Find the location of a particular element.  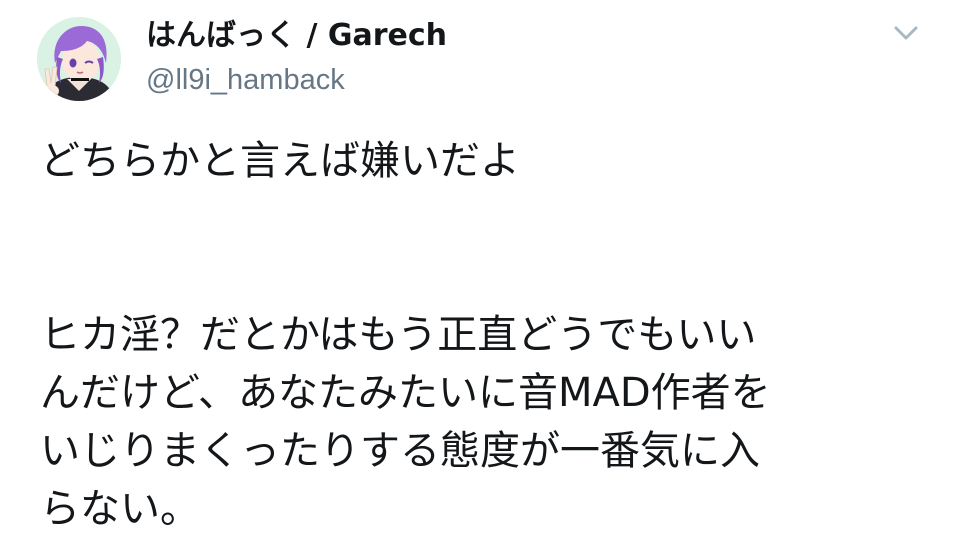

tweet-text-line: らない。 is located at coordinates (120, 509).